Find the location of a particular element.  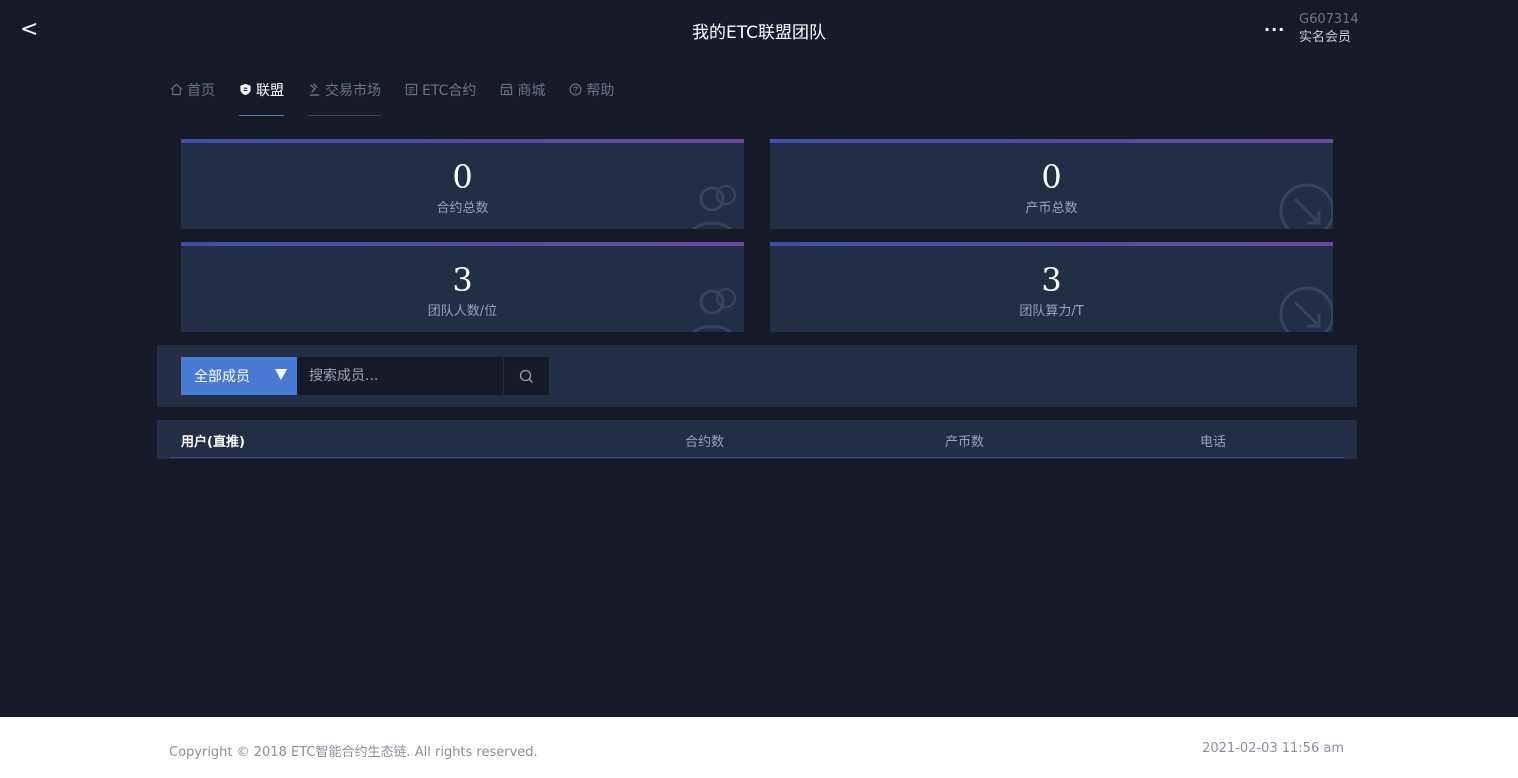

column-header-coins: 产币数 is located at coordinates (964, 440).